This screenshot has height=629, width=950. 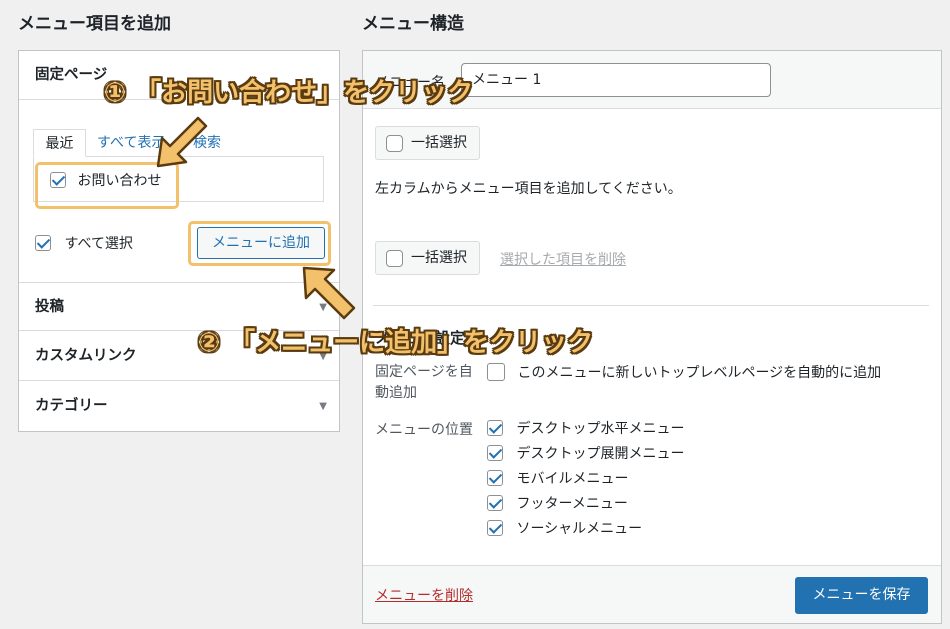 I want to click on annotation-step-1: ① 「お問い合わせ」をクリック, so click(x=289, y=93).